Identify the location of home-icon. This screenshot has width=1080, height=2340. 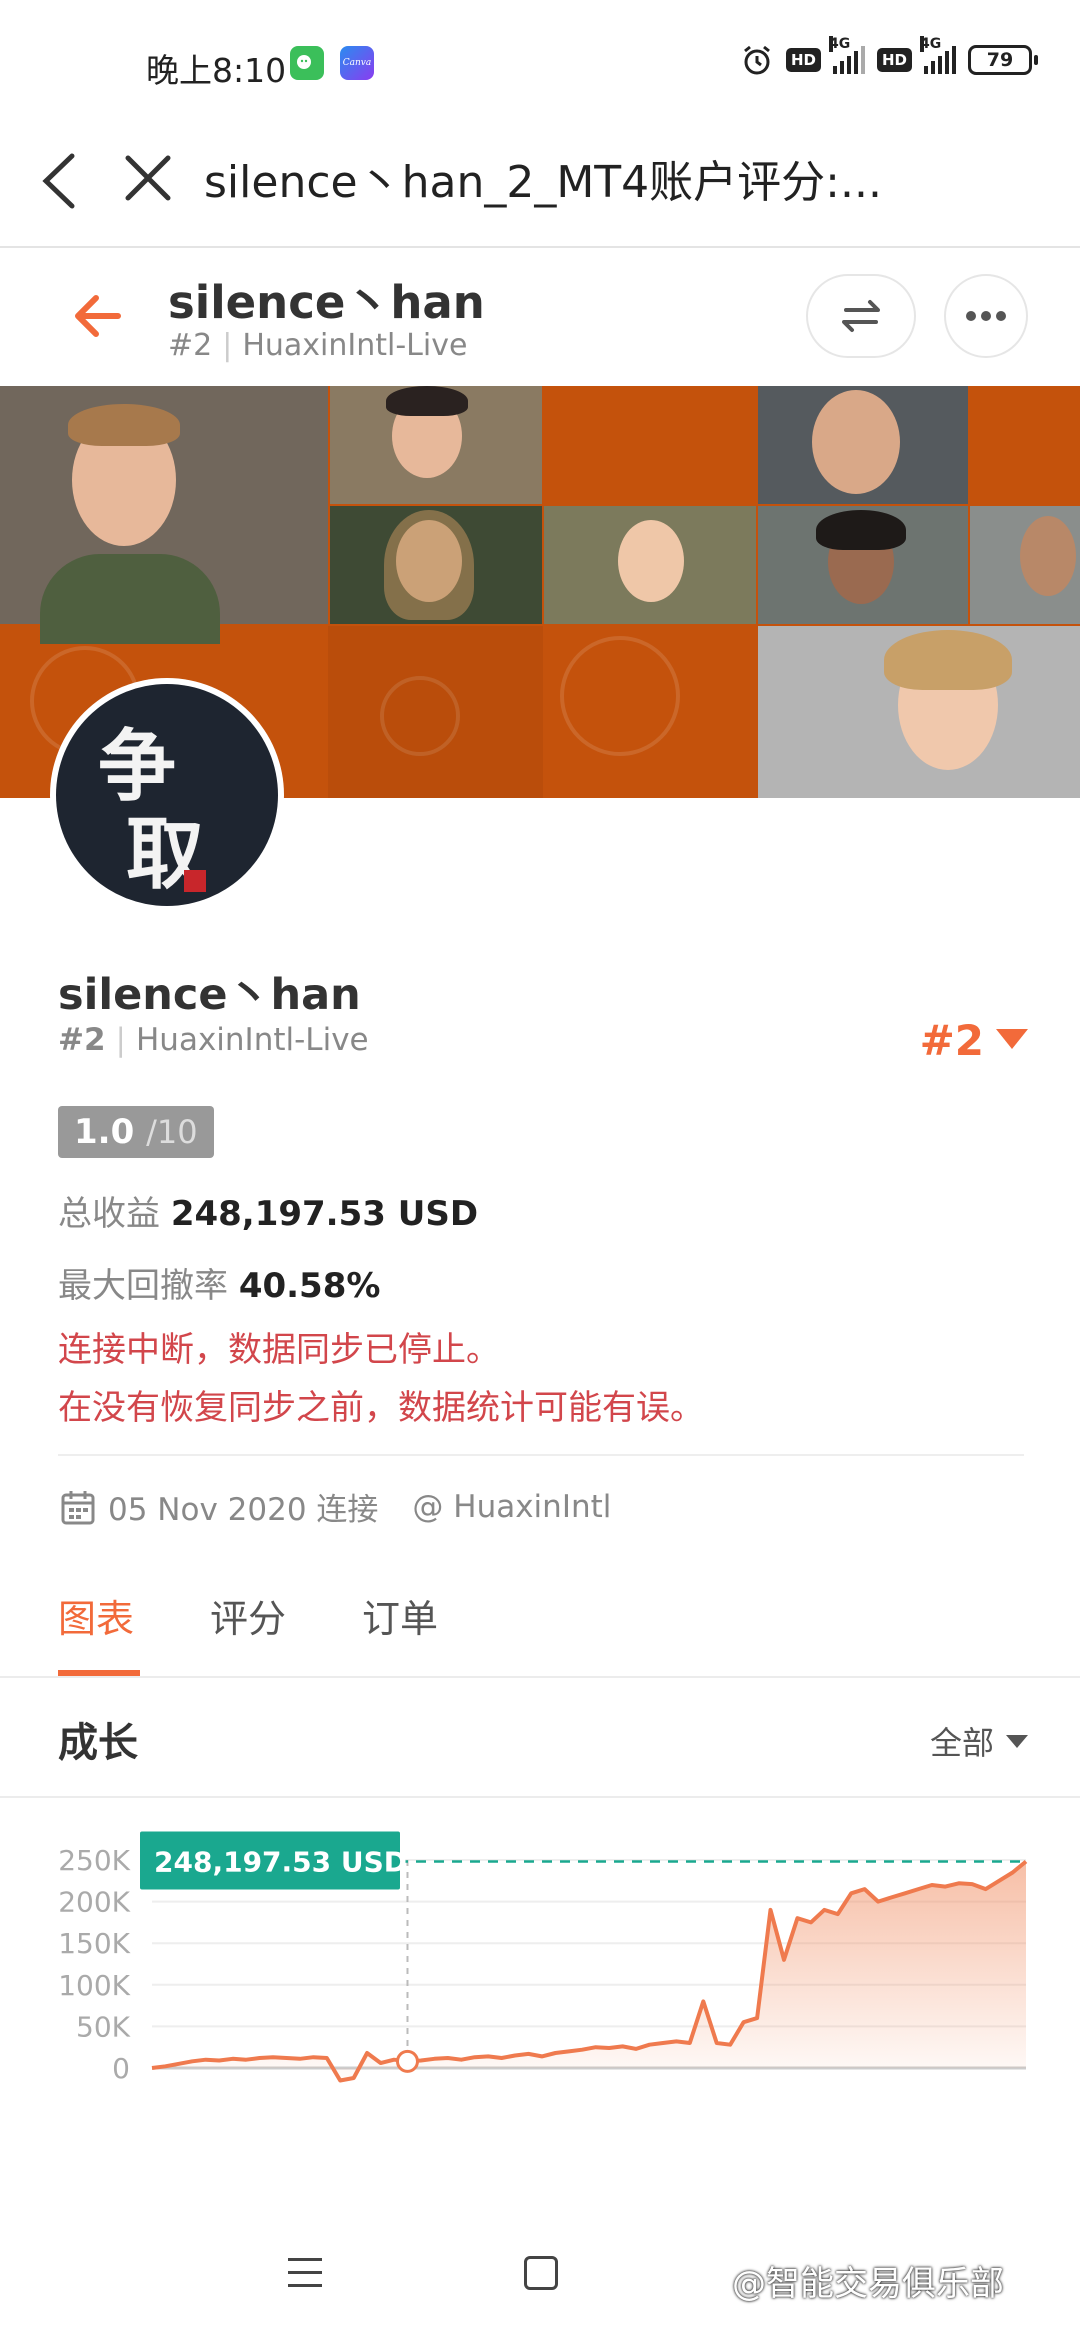
(541, 2273).